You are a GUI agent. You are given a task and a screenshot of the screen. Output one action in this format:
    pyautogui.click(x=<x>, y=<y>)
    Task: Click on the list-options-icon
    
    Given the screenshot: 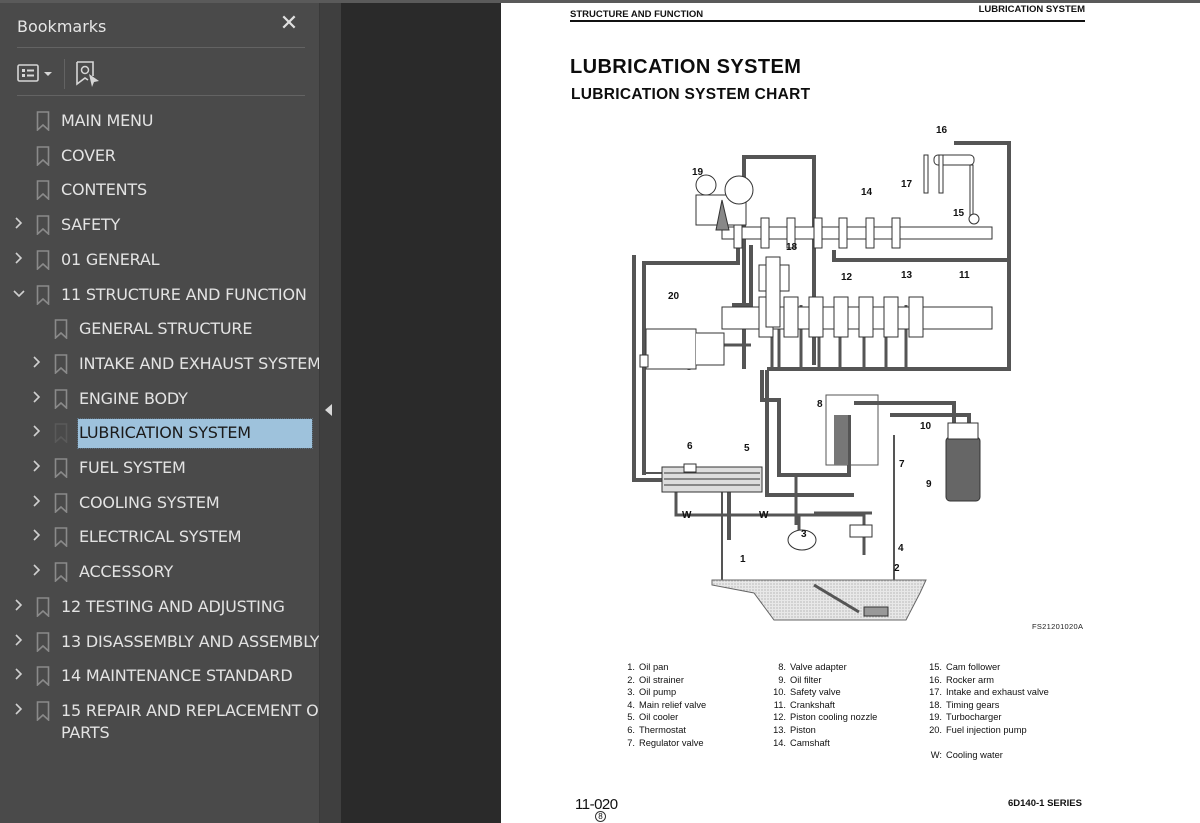 What is the action you would take?
    pyautogui.click(x=34, y=73)
    